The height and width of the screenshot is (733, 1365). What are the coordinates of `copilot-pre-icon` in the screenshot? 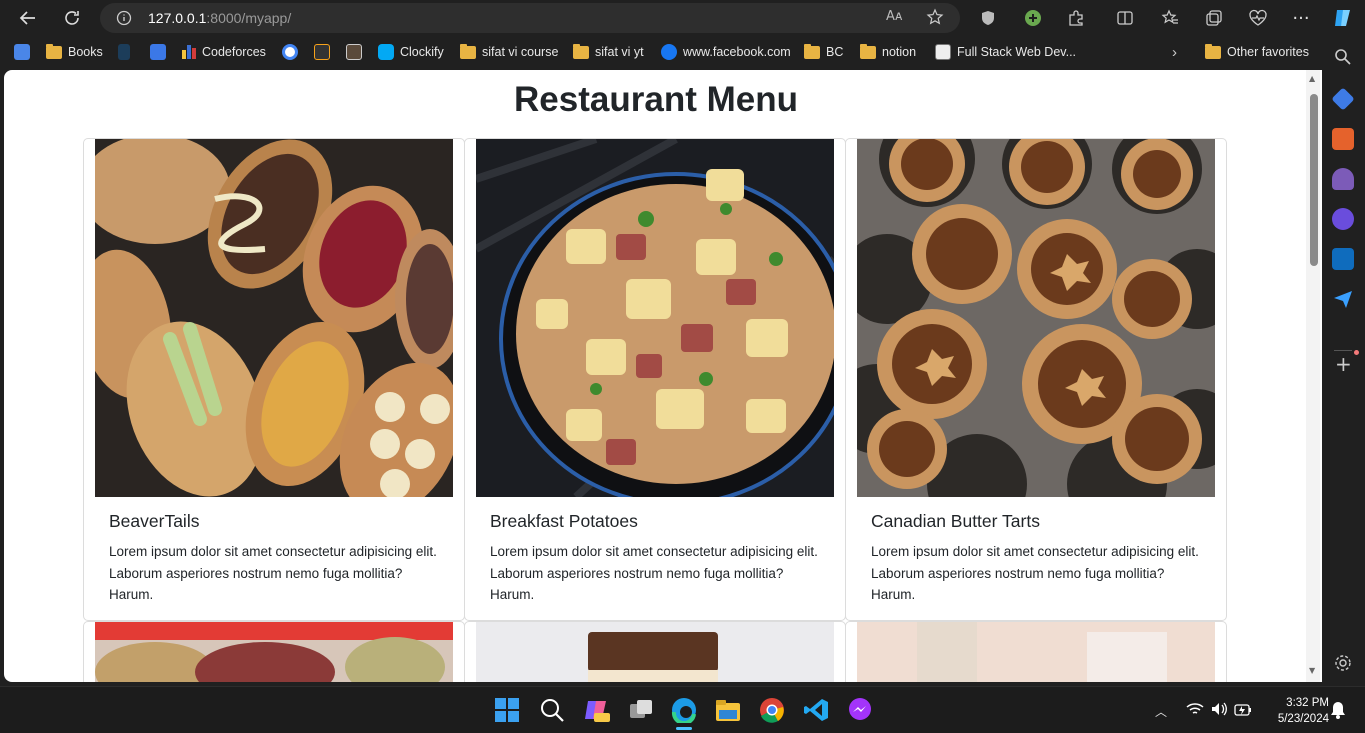 It's located at (597, 710).